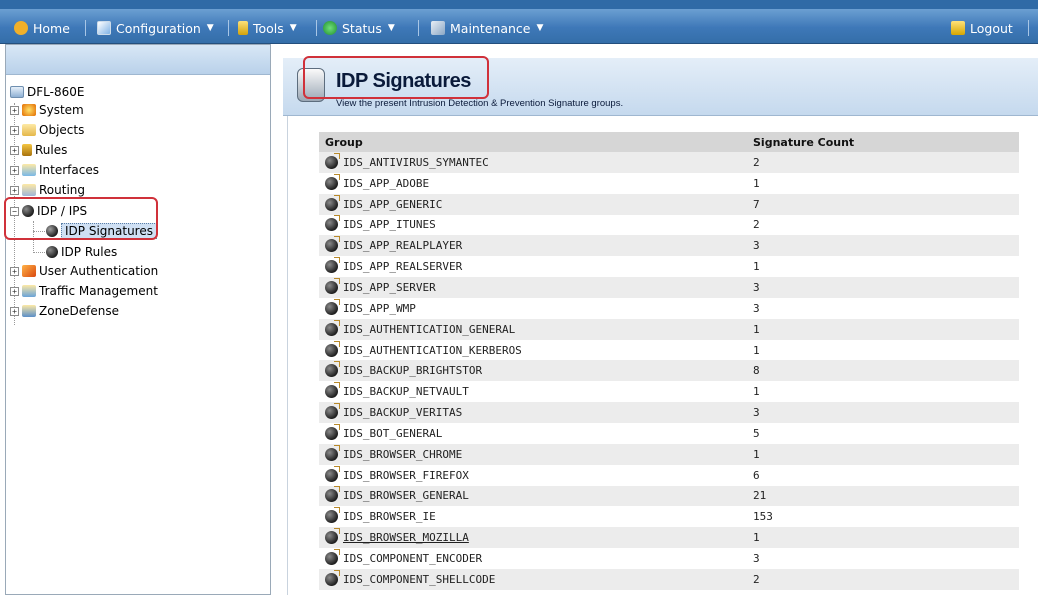  I want to click on table-row: IDS_BROWSER_IE 153, so click(669, 517).